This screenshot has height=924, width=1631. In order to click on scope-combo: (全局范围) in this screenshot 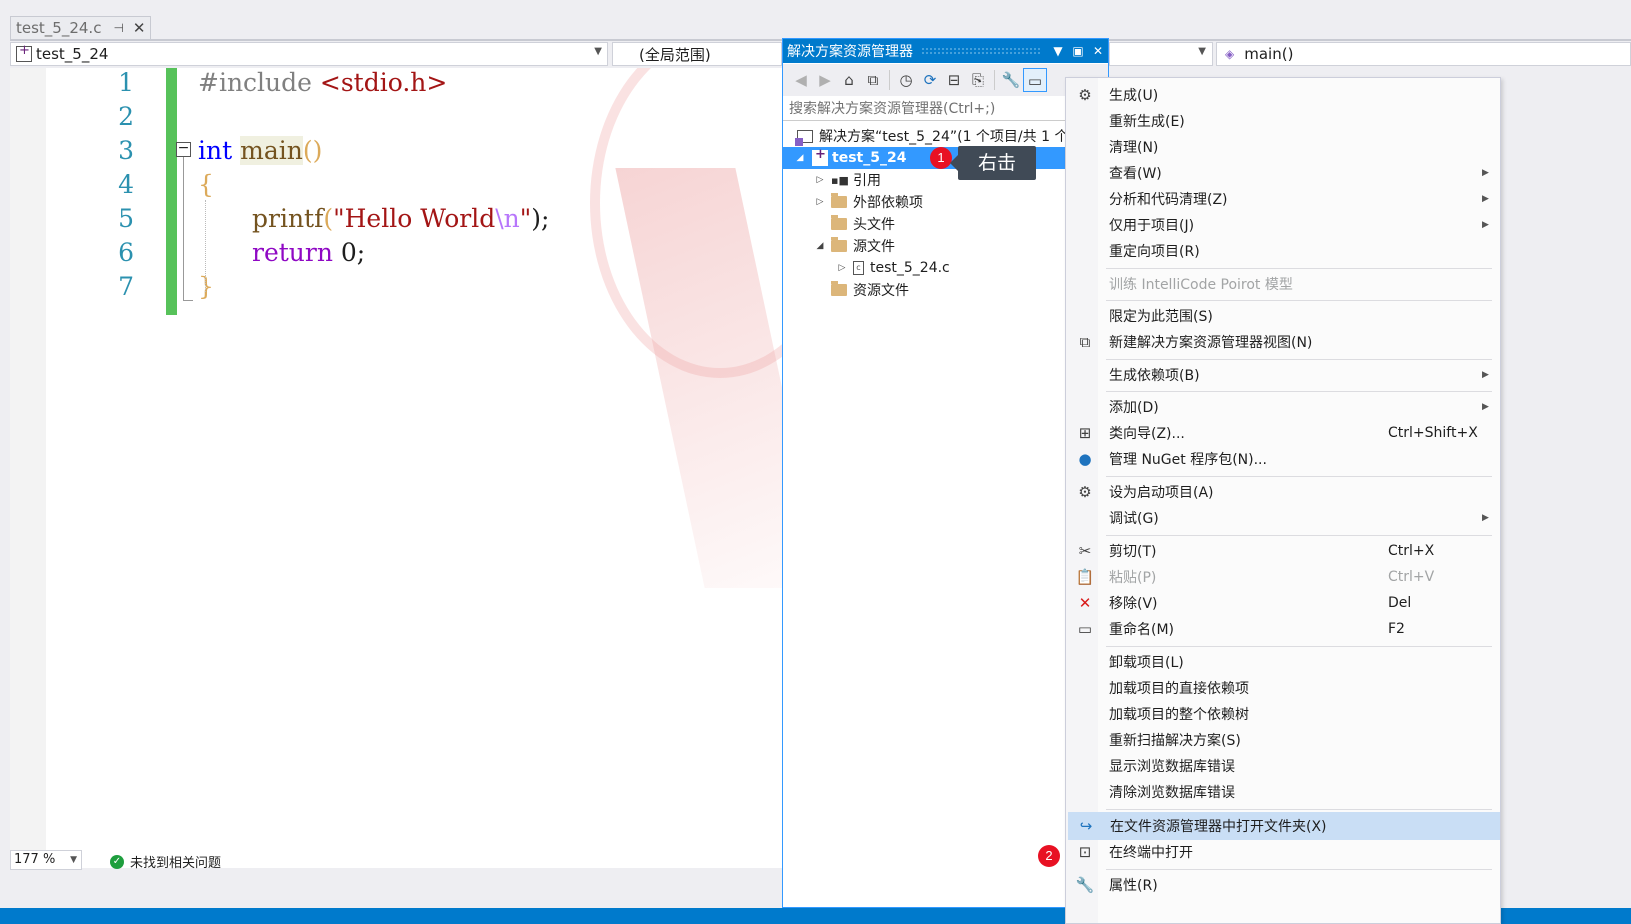, I will do `click(697, 54)`.